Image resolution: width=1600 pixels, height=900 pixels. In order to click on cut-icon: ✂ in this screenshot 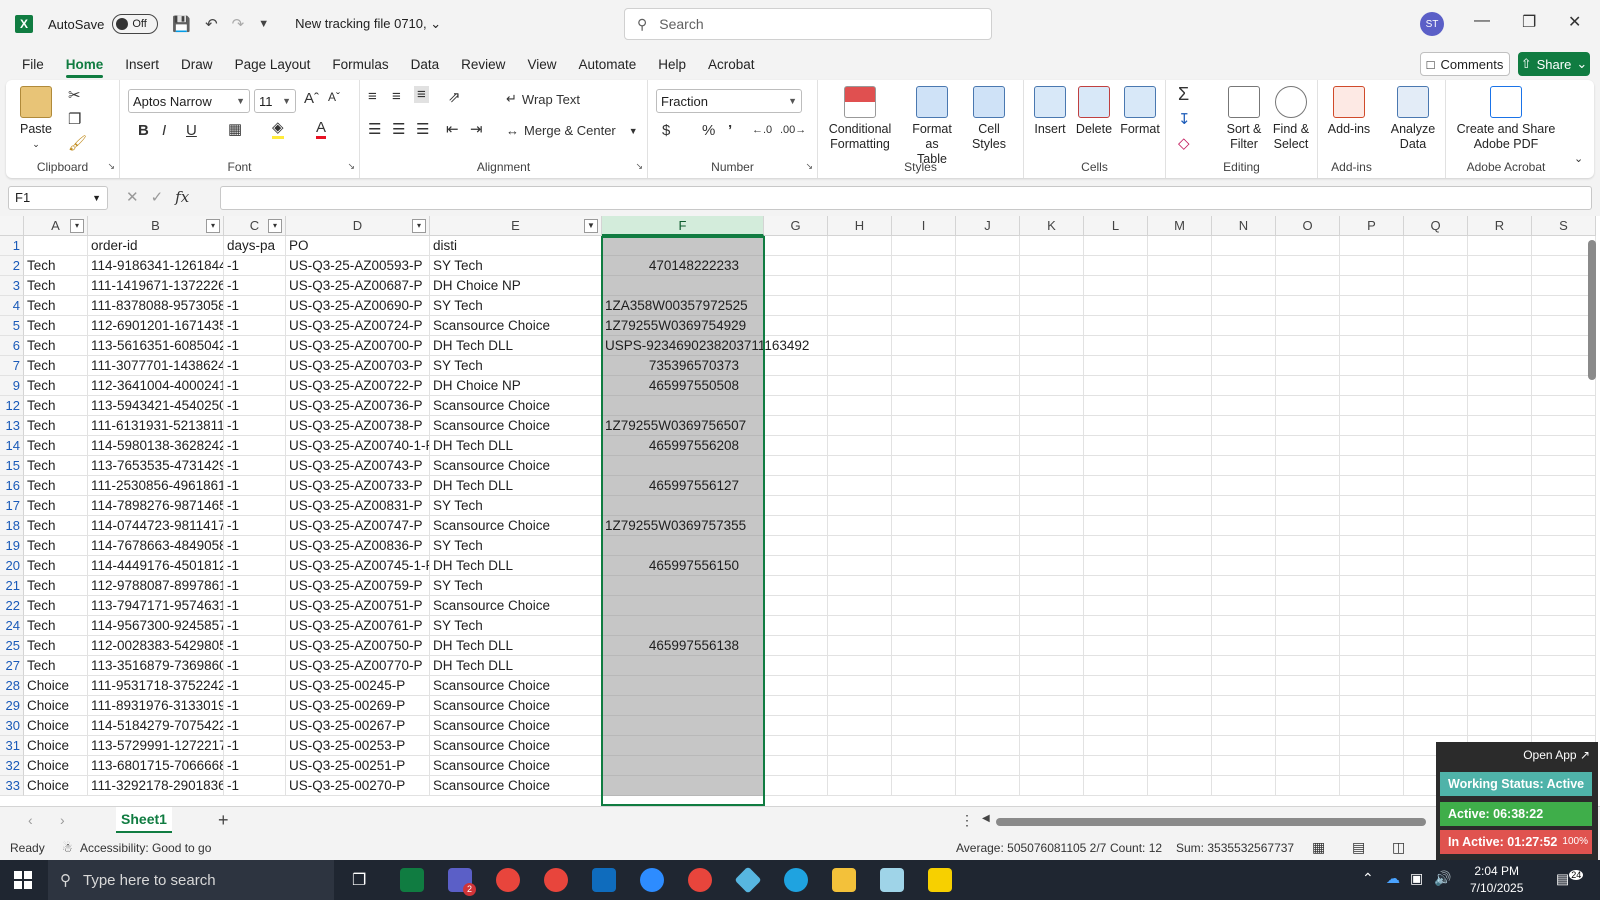, I will do `click(74, 95)`.